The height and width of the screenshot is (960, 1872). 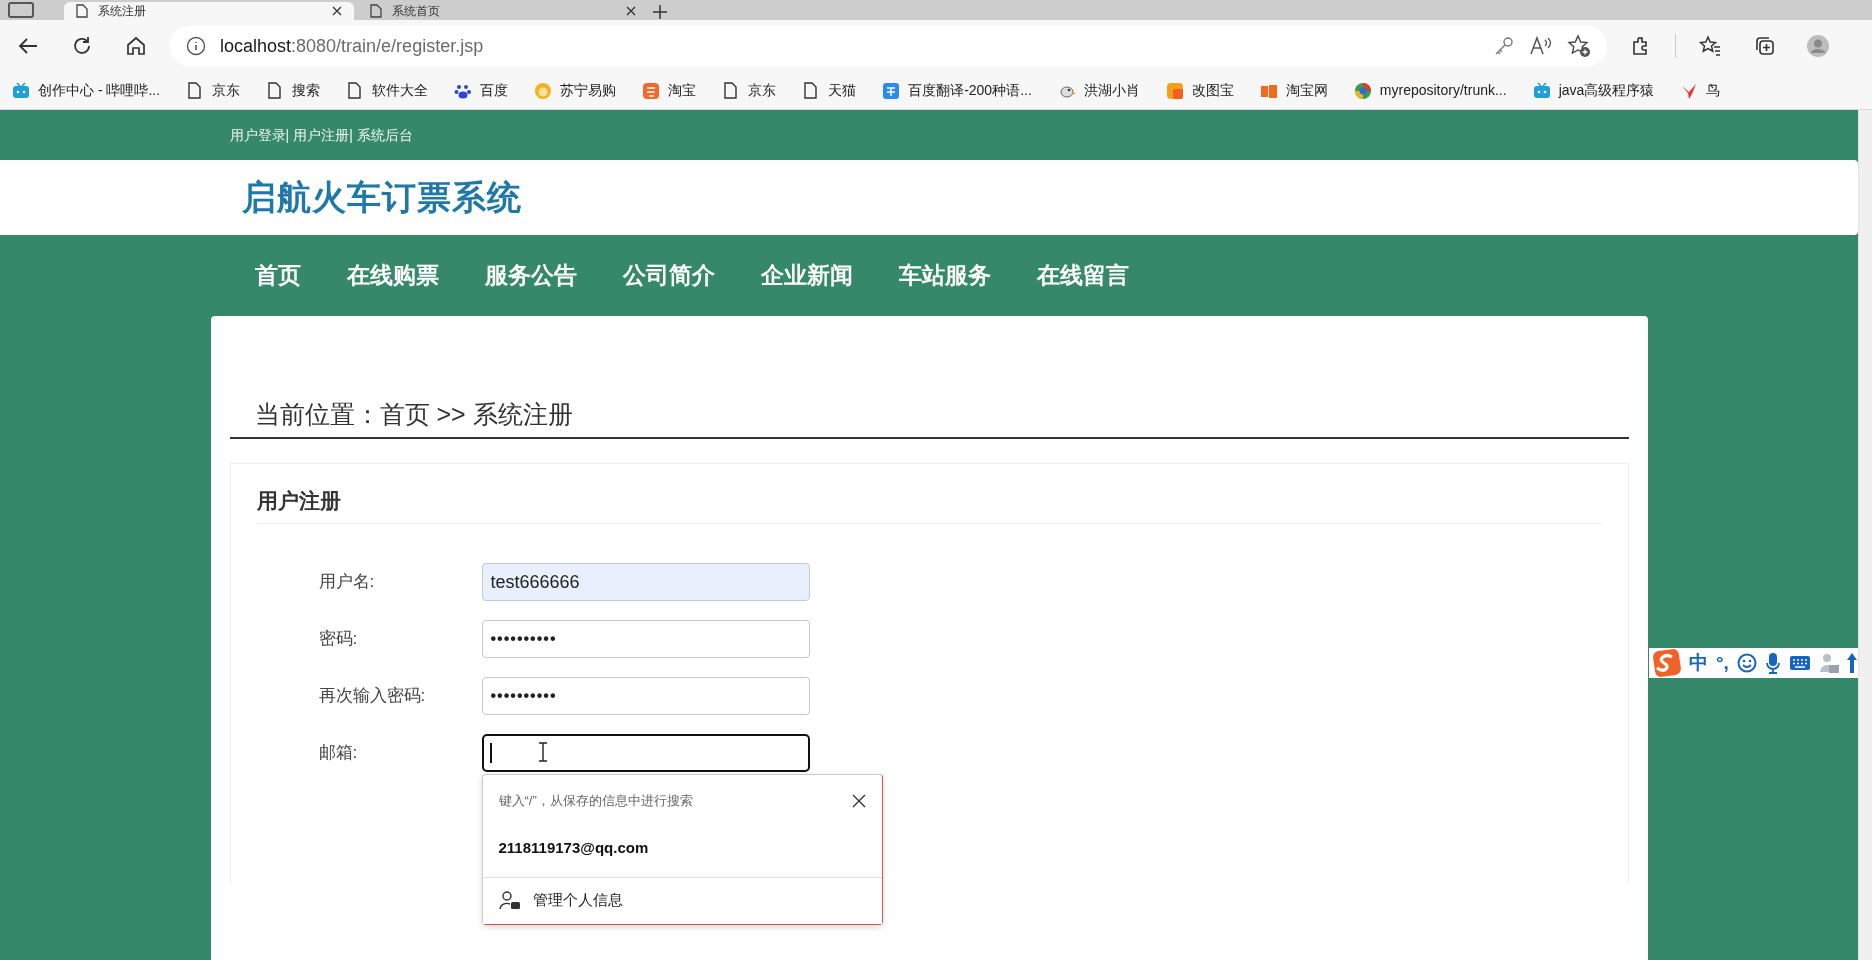 I want to click on url-text: localhost:8080/train/e/register.jsp, so click(x=352, y=46).